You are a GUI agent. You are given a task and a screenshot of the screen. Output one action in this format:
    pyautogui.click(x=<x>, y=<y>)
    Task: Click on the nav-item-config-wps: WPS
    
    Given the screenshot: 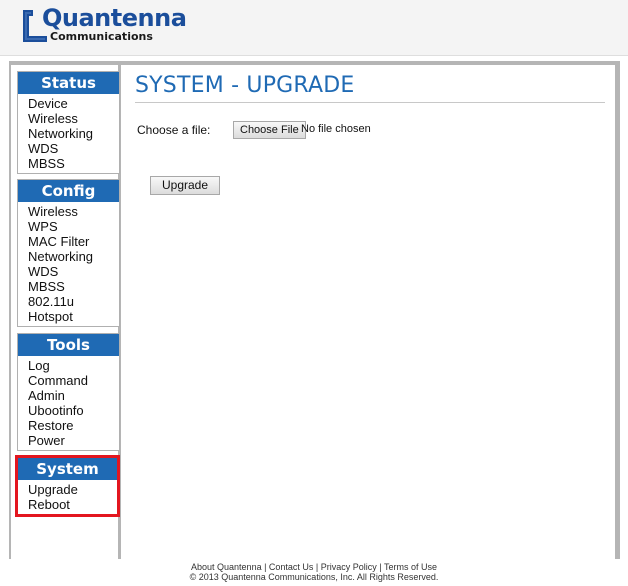 What is the action you would take?
    pyautogui.click(x=73, y=226)
    